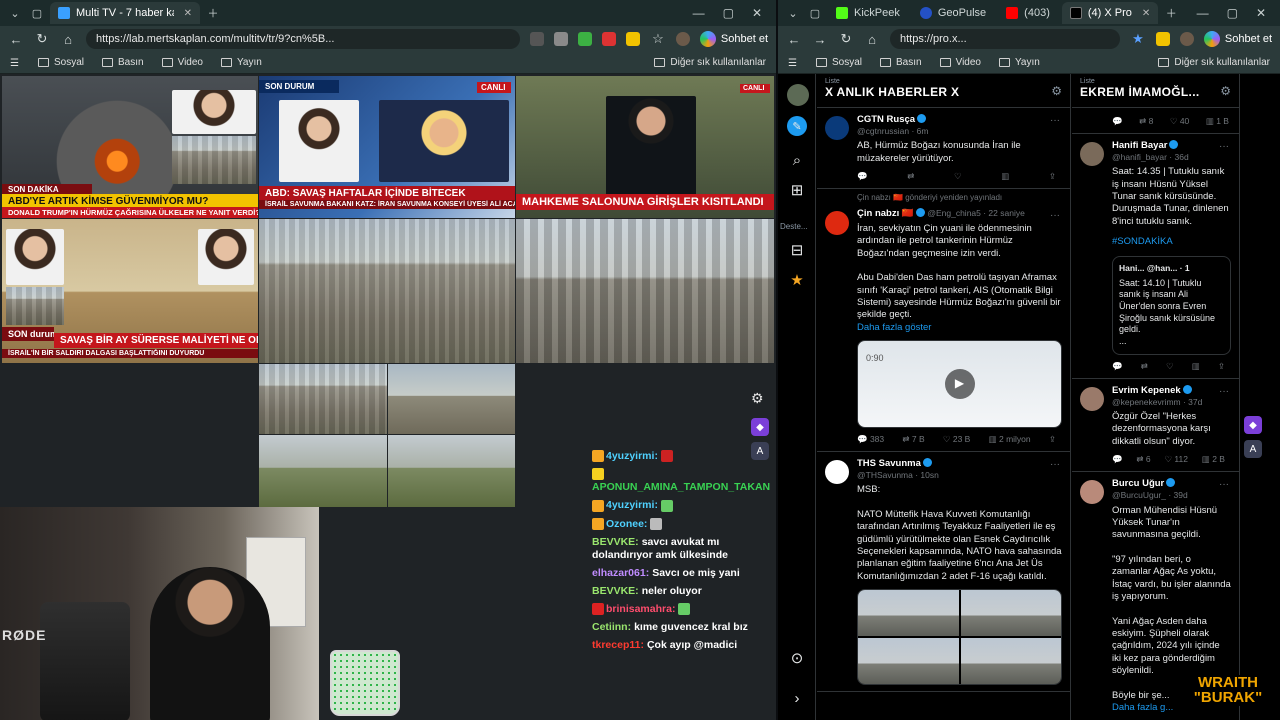 Image resolution: width=1280 pixels, height=720 pixels. I want to click on forward-icon: →, so click(820, 39).